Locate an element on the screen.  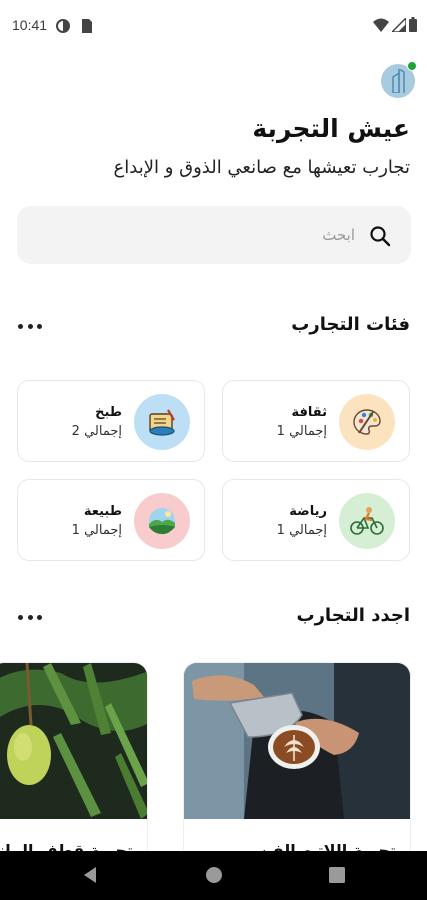
building-icon is located at coordinates (398, 81).